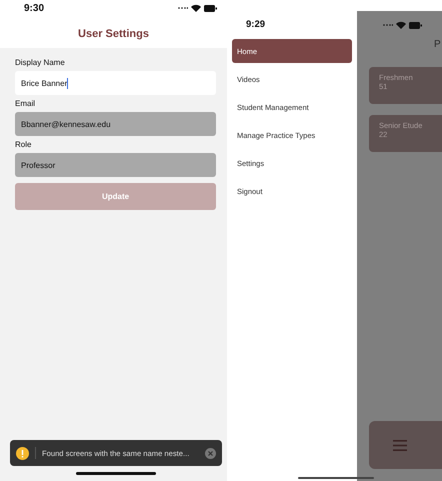  What do you see at coordinates (34, 8) in the screenshot?
I see `status-time: 9:30` at bounding box center [34, 8].